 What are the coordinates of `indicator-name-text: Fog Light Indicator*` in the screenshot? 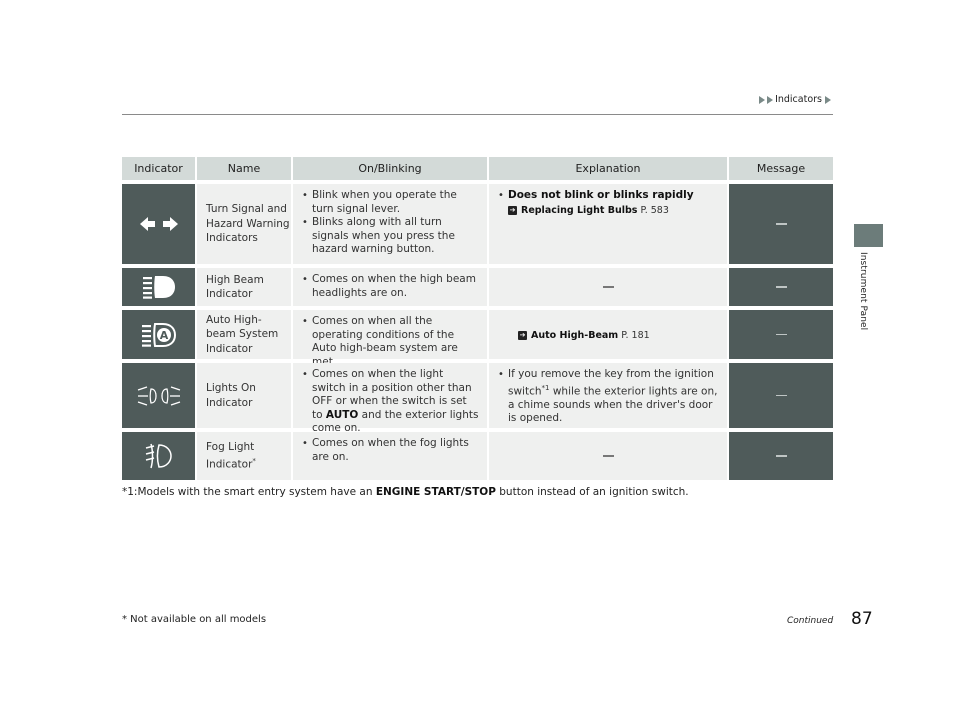 It's located at (231, 455).